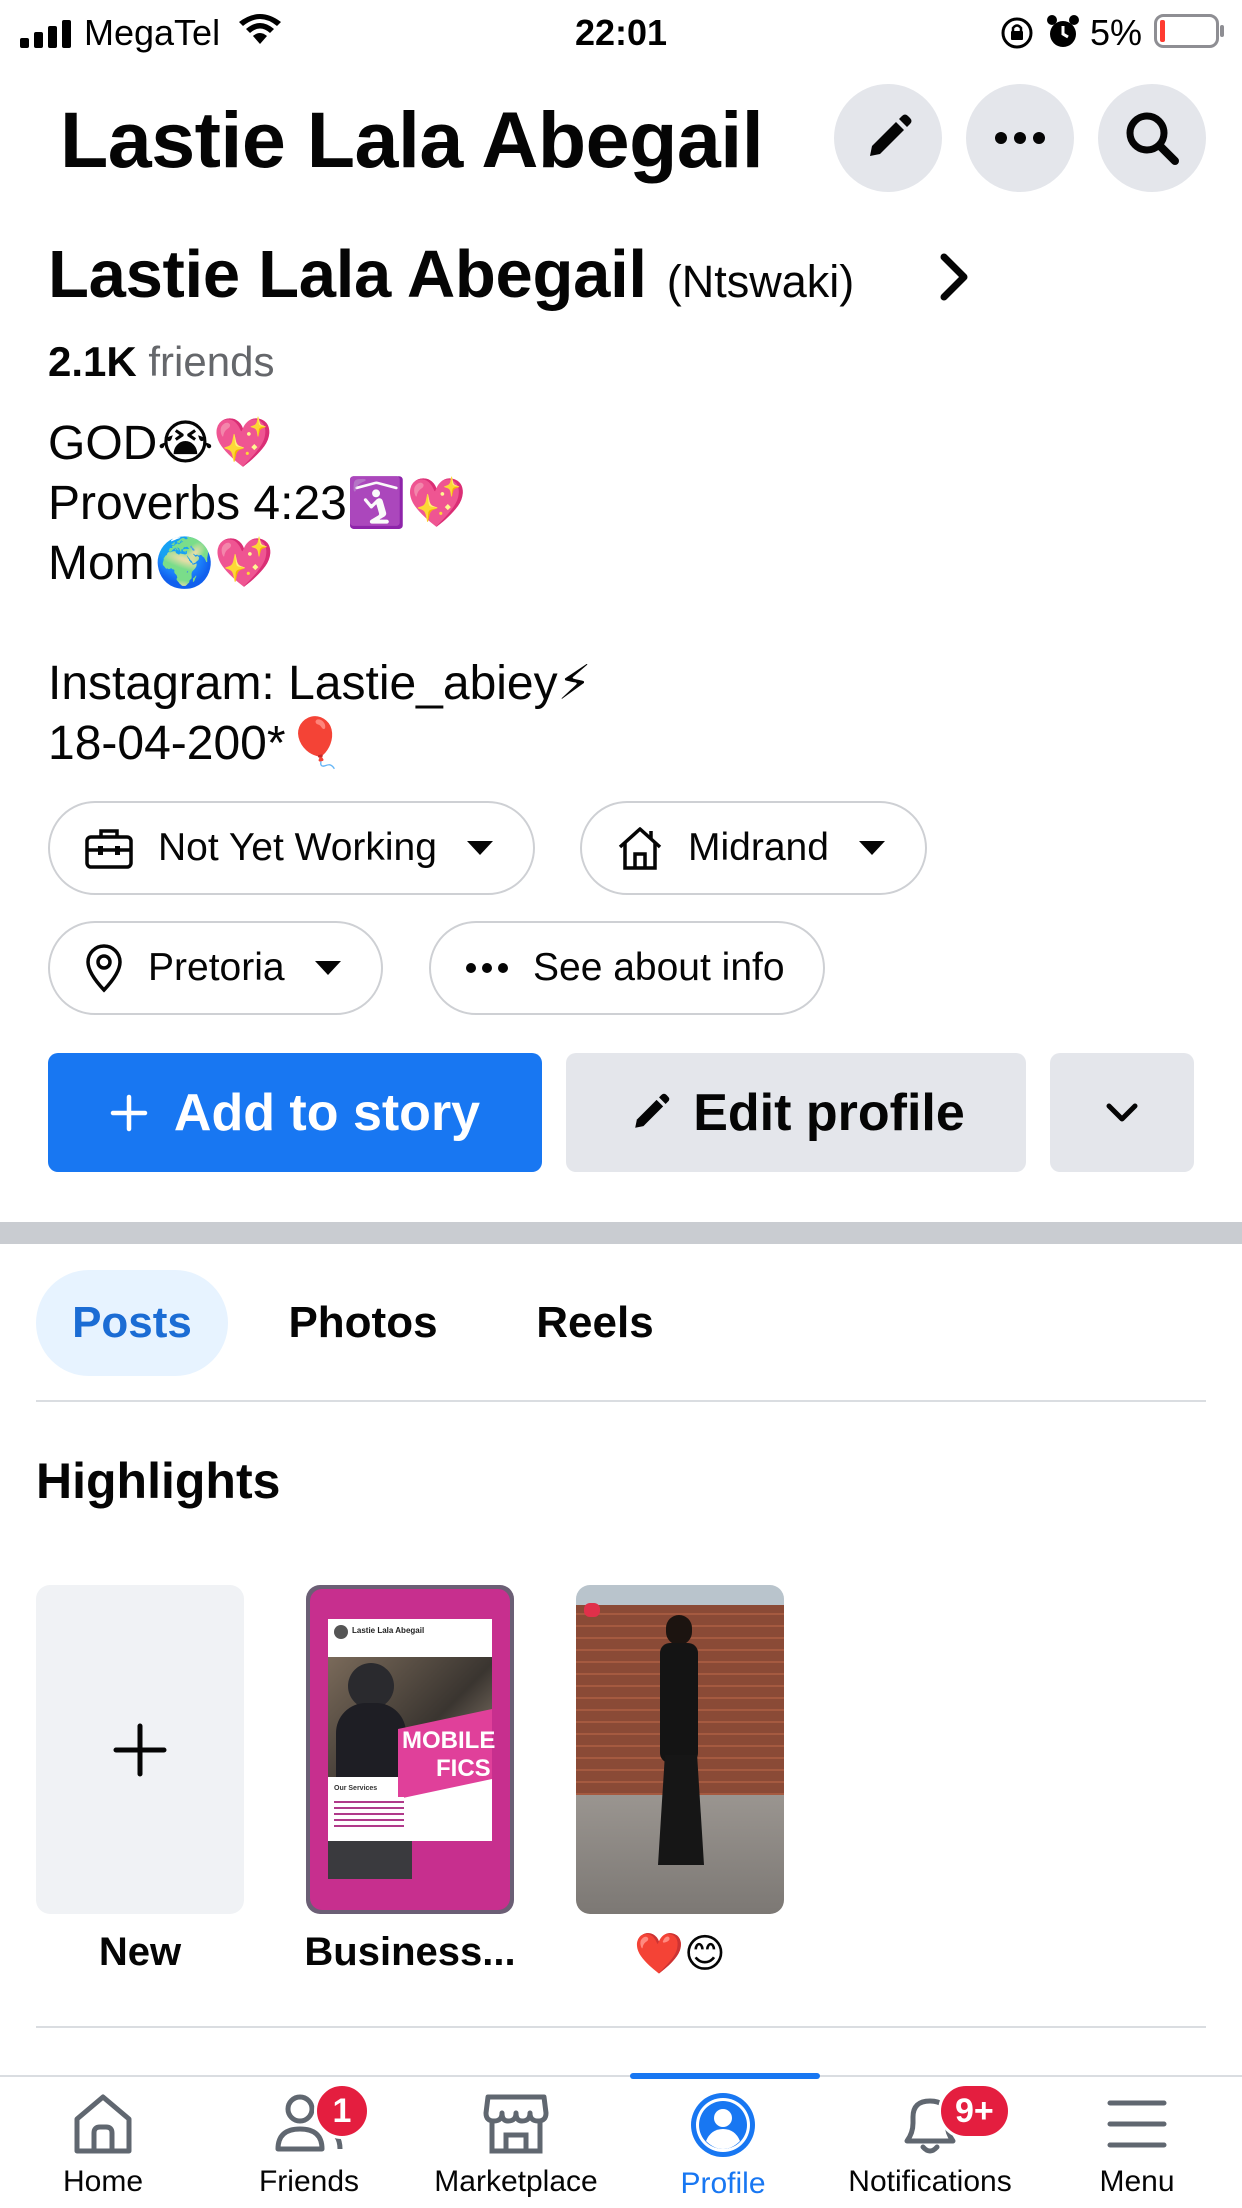  Describe the element at coordinates (109, 848) in the screenshot. I see `briefcase-icon` at that location.